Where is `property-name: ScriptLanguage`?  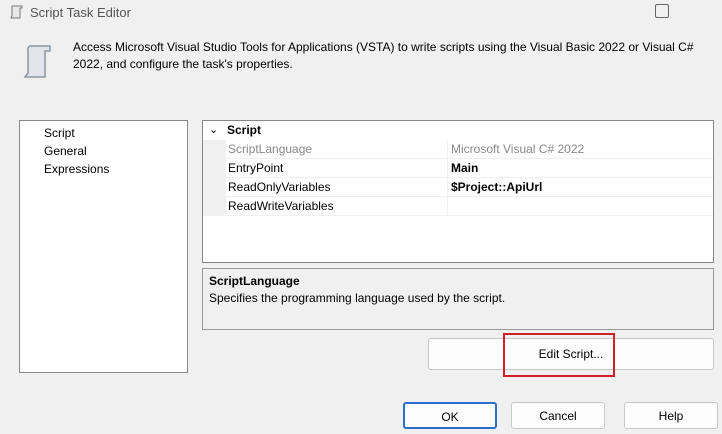 property-name: ScriptLanguage is located at coordinates (337, 149).